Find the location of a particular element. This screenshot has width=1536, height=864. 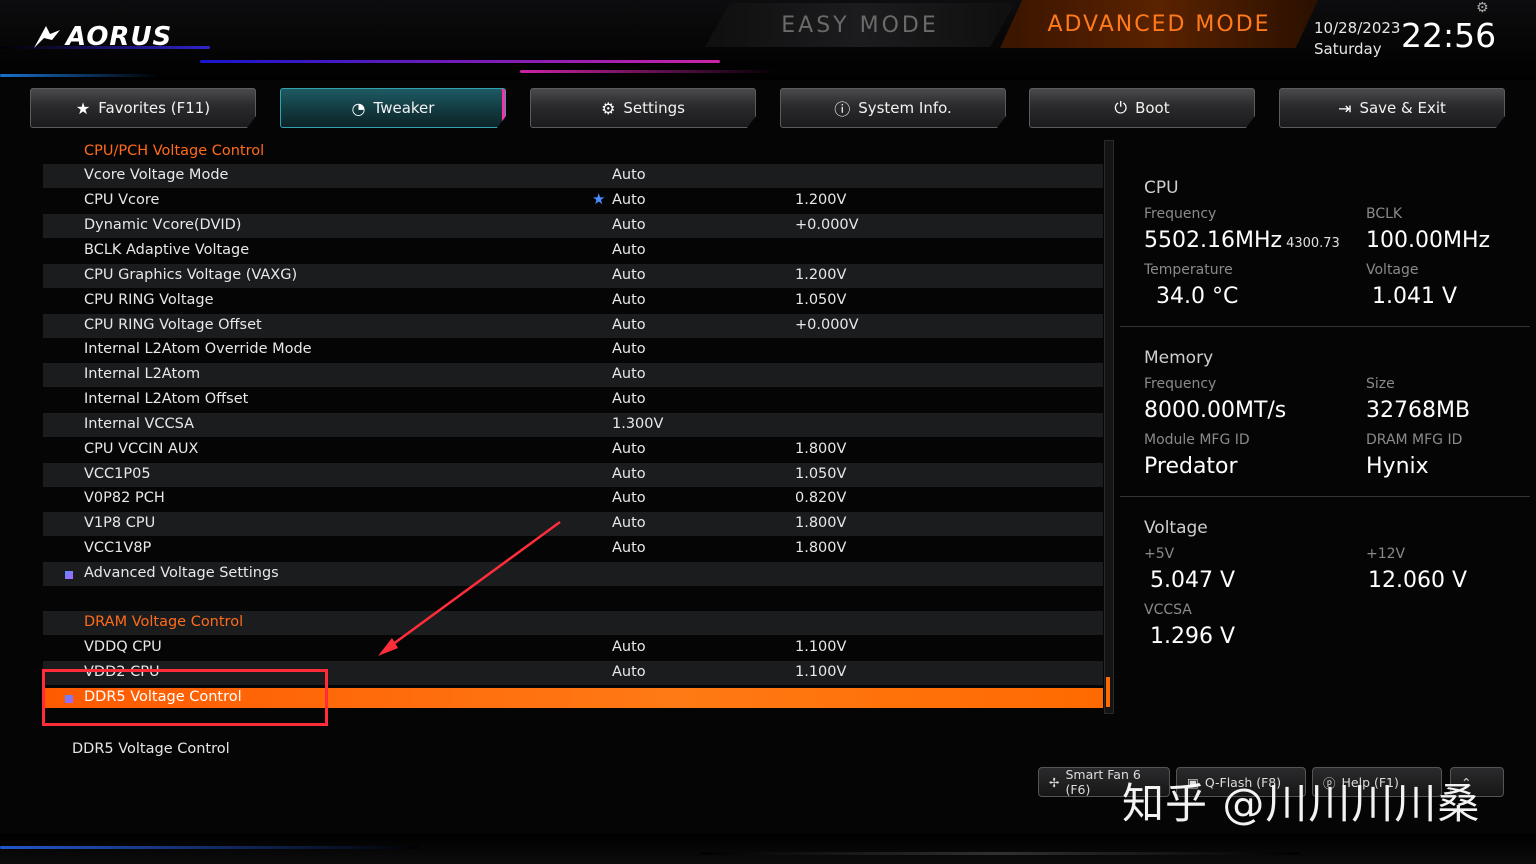

row-label: Internal L2Atom Offset is located at coordinates (166, 399).